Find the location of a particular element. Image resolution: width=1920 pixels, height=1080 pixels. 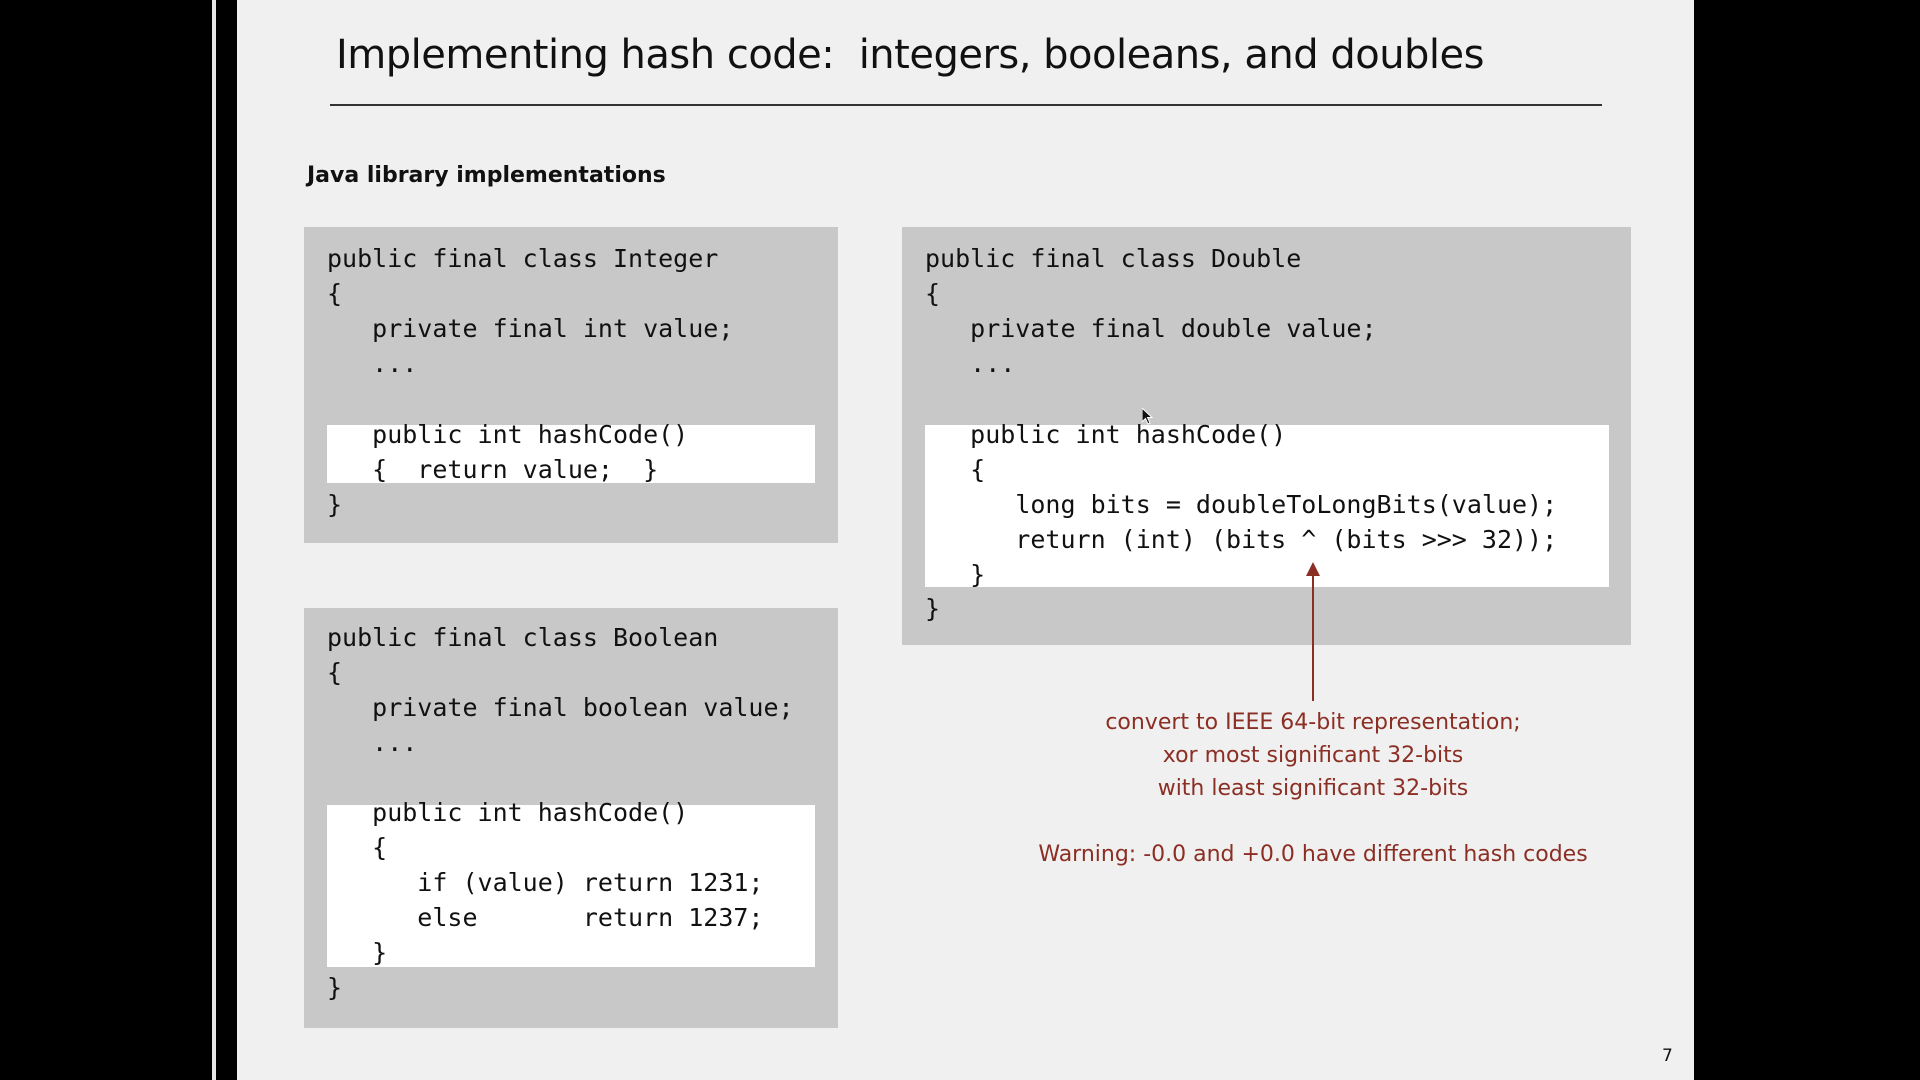

left-border-stripe is located at coordinates (214, 540).